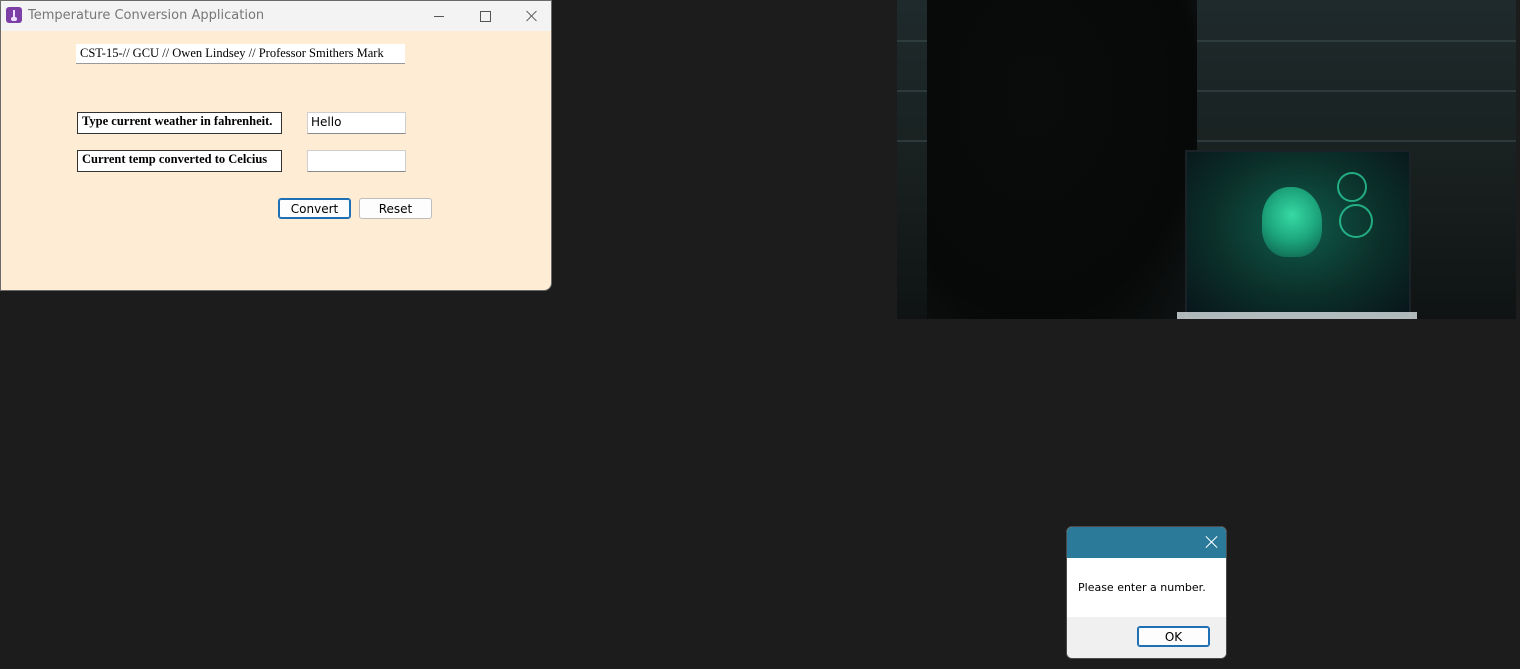 The image size is (1520, 669). Describe the element at coordinates (356, 123) in the screenshot. I see `fahrenheit-input: Hello` at that location.